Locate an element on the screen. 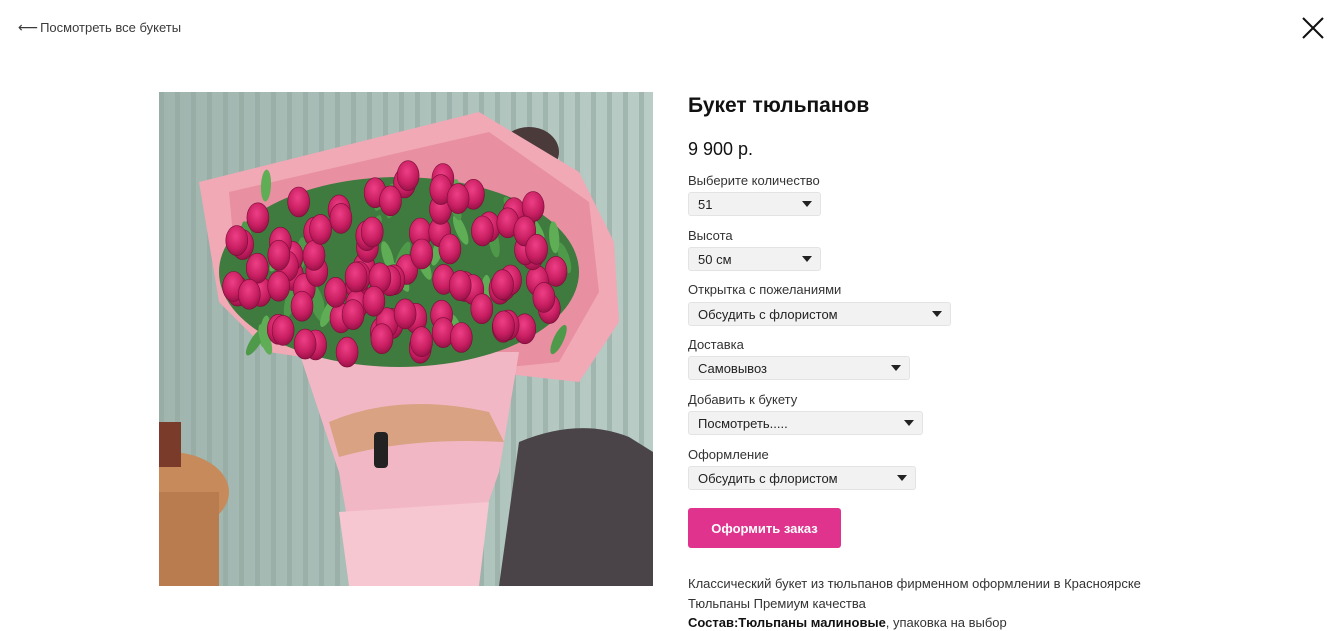 This screenshot has height=631, width=1340. quantity-value: 51 is located at coordinates (705, 204).